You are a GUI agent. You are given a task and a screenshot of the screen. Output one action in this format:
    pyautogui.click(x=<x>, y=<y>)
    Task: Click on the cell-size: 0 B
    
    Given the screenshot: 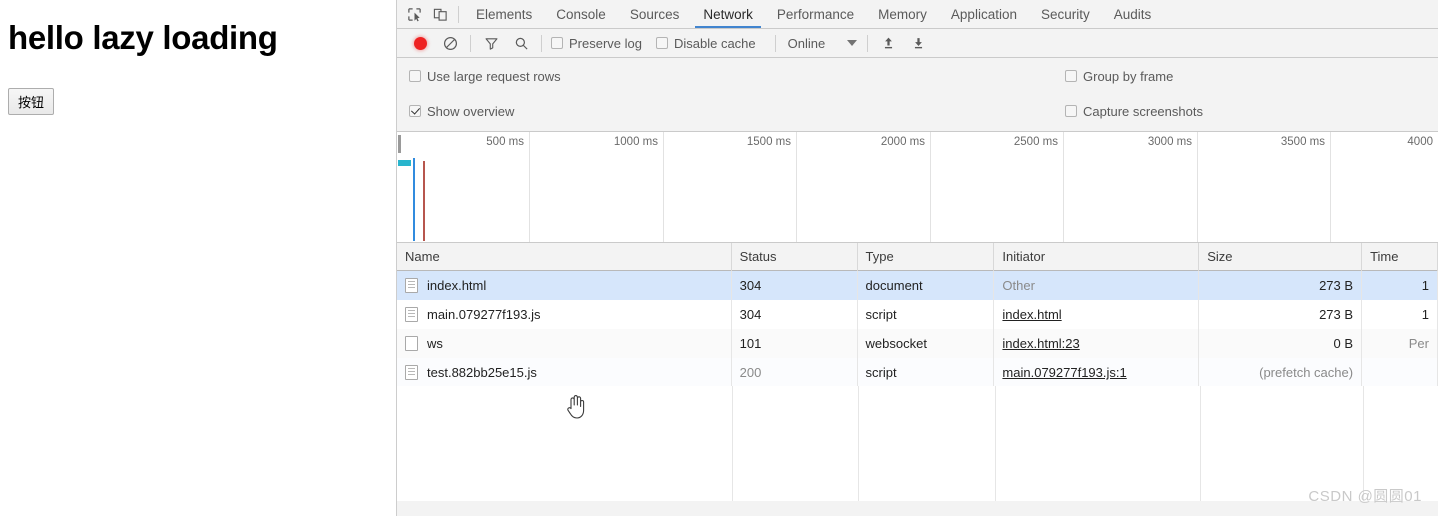 What is the action you would take?
    pyautogui.click(x=1281, y=343)
    